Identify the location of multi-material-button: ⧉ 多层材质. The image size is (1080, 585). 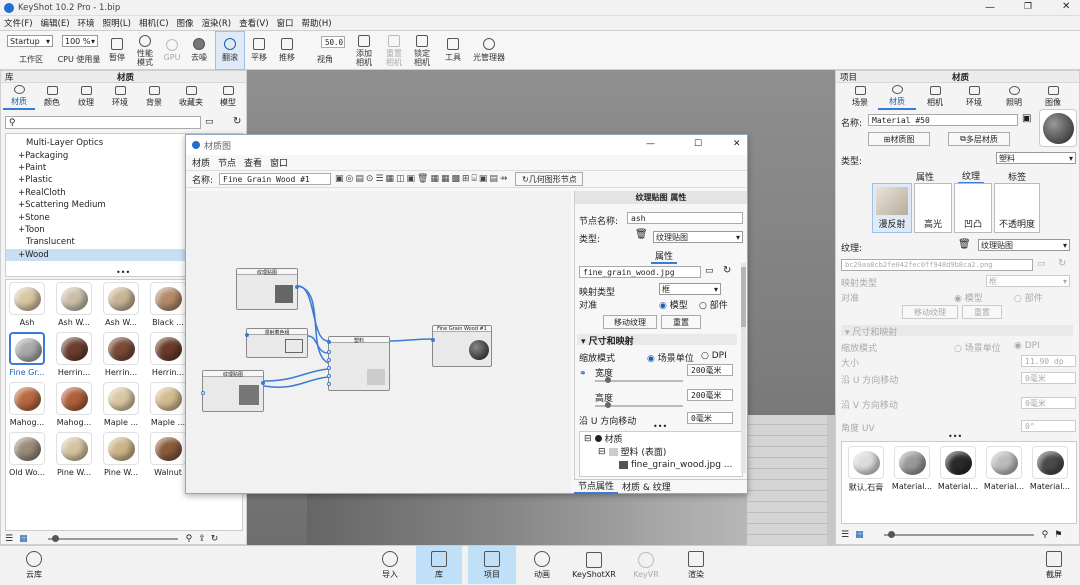
(979, 139).